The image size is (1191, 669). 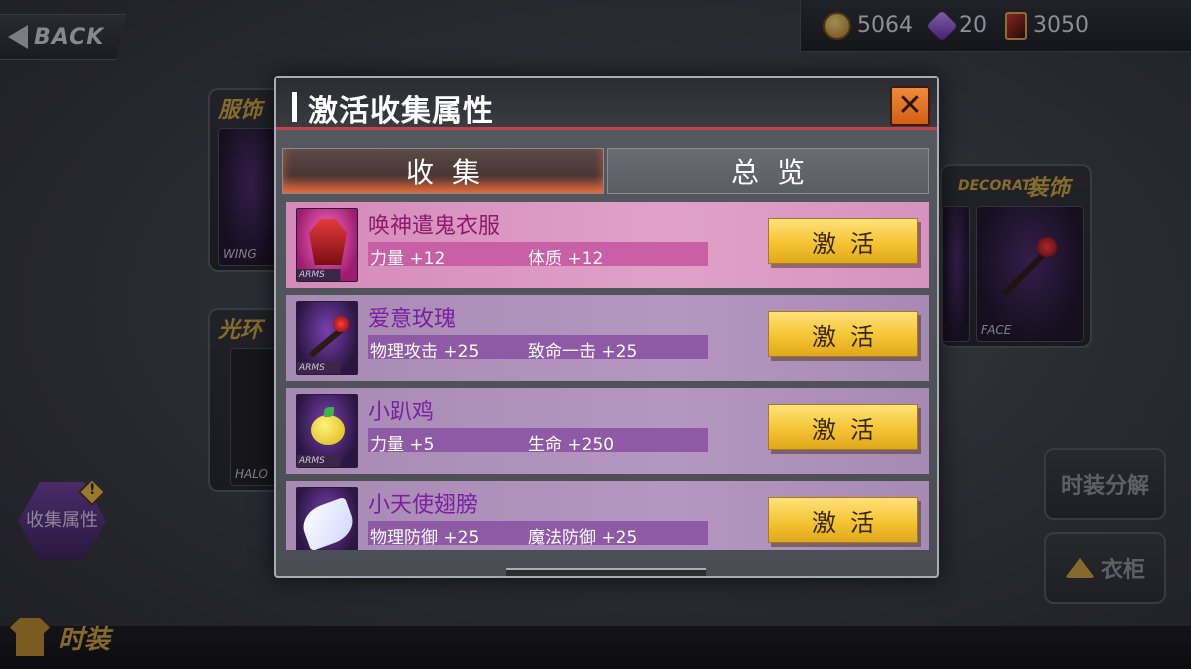 I want to click on stat-bar: 物理攻击 +25 致命一击 +25, so click(x=538, y=348).